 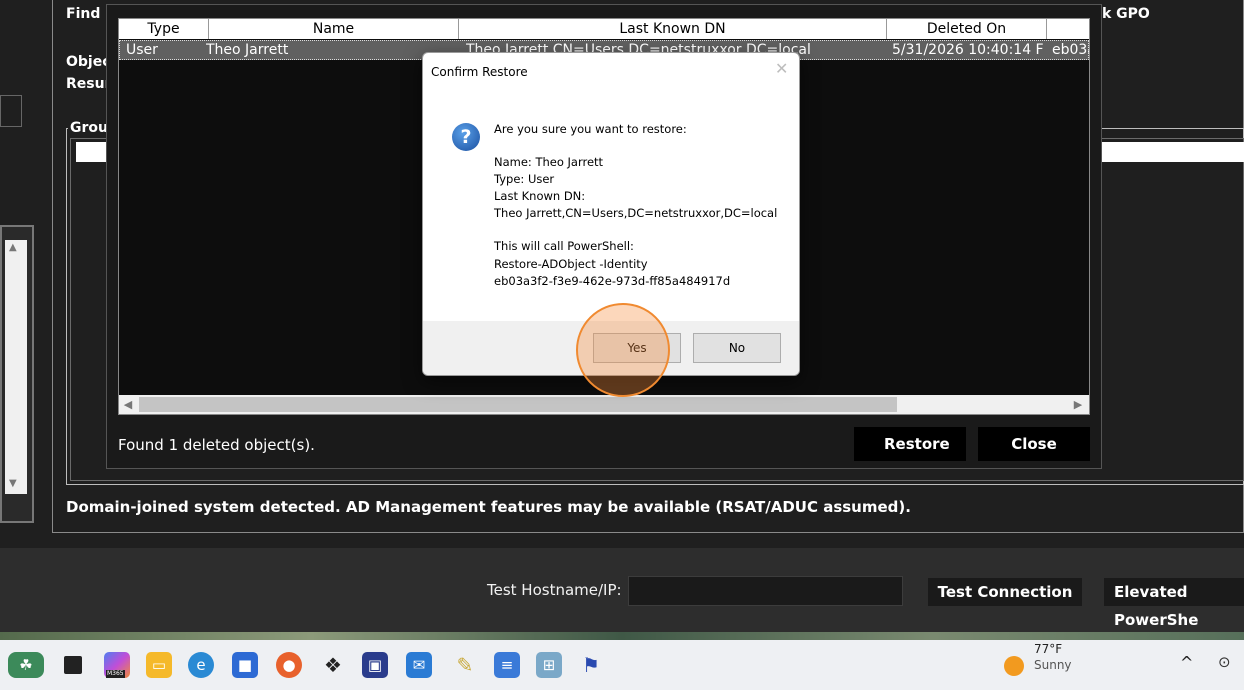 I want to click on test-hostname-label: Test Hostname/IP:, so click(x=554, y=590).